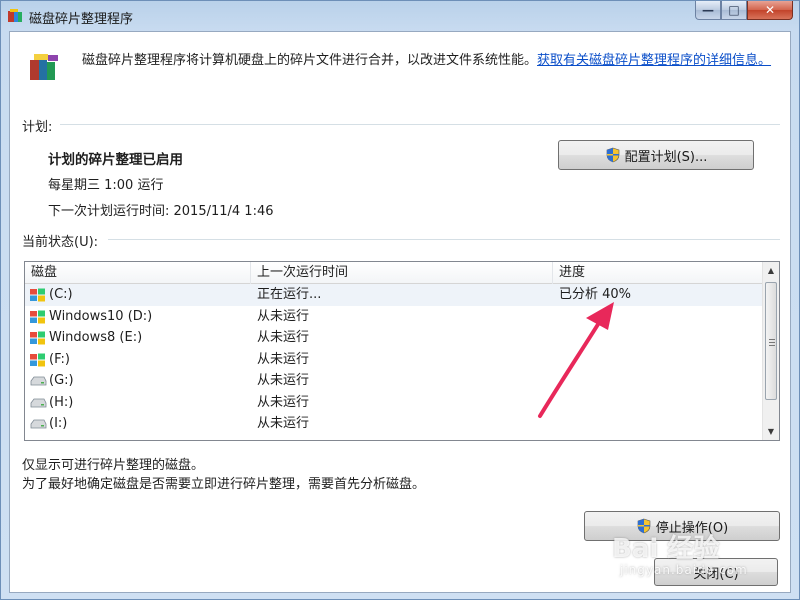 The image size is (800, 600). What do you see at coordinates (394, 317) in the screenshot?
I see `disk-row: Windows10 (D:) 从未运行` at bounding box center [394, 317].